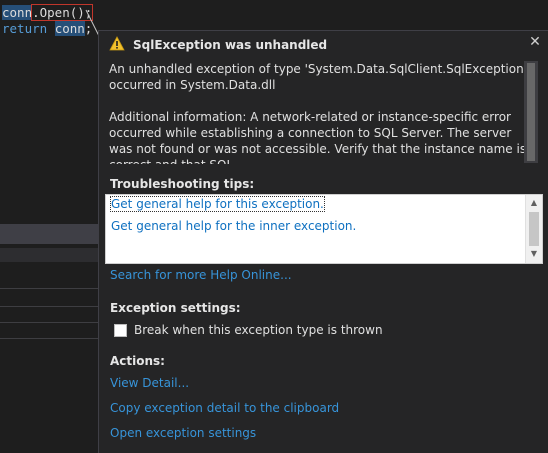  Describe the element at coordinates (69, 28) in the screenshot. I see `code-var-conn-2: conn` at that location.